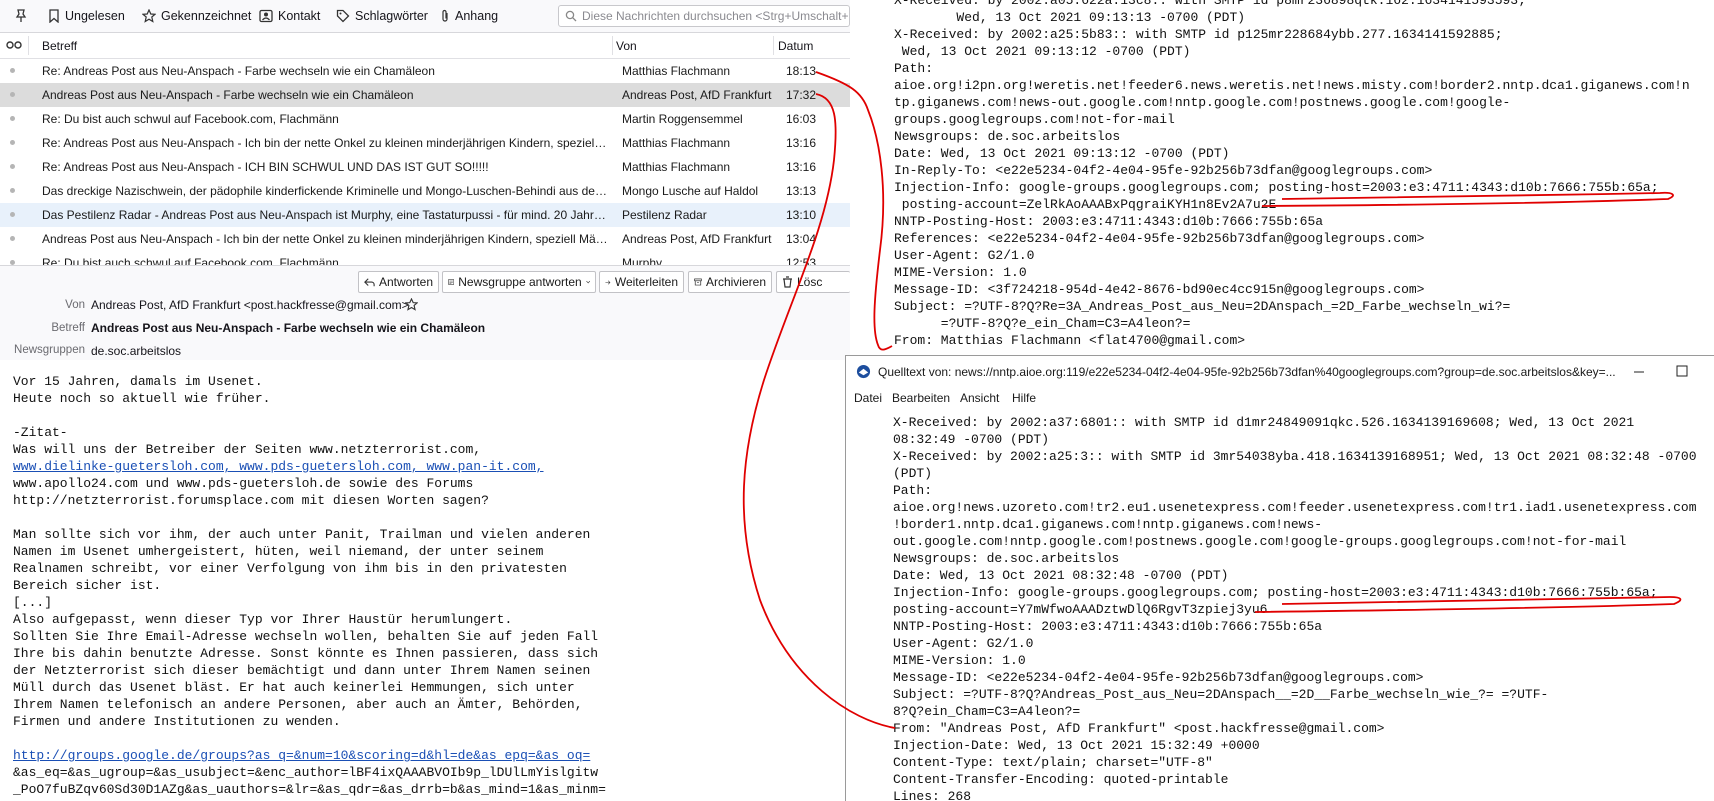 The height and width of the screenshot is (801, 1714). I want to click on reply-button: Antworten, so click(398, 282).